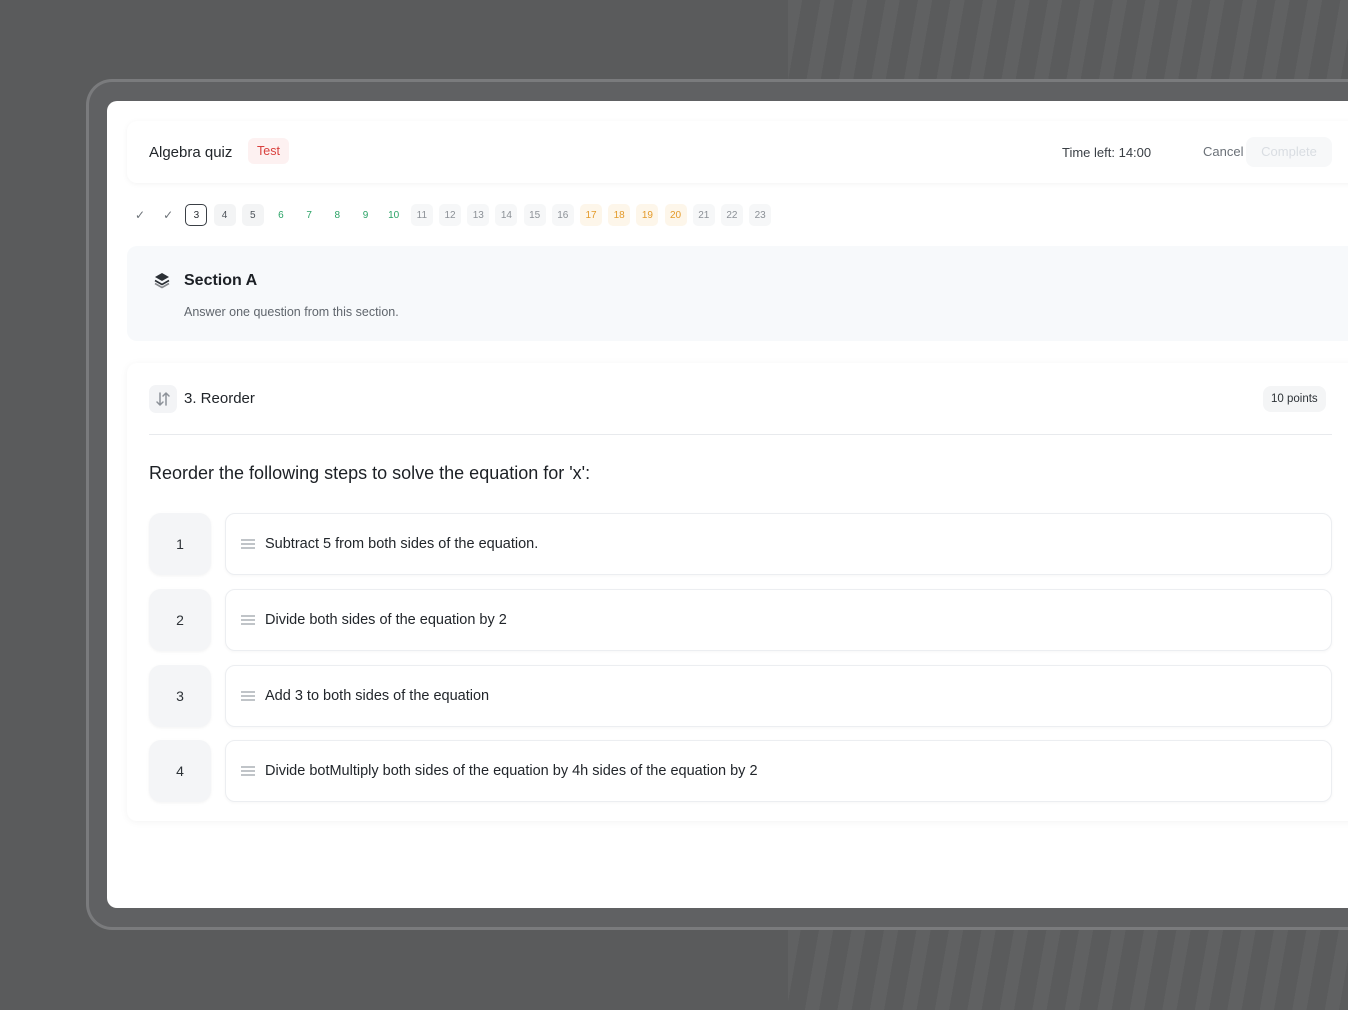 Image resolution: width=1348 pixels, height=1010 pixels. What do you see at coordinates (309, 215) in the screenshot?
I see `question-nav-item: 7` at bounding box center [309, 215].